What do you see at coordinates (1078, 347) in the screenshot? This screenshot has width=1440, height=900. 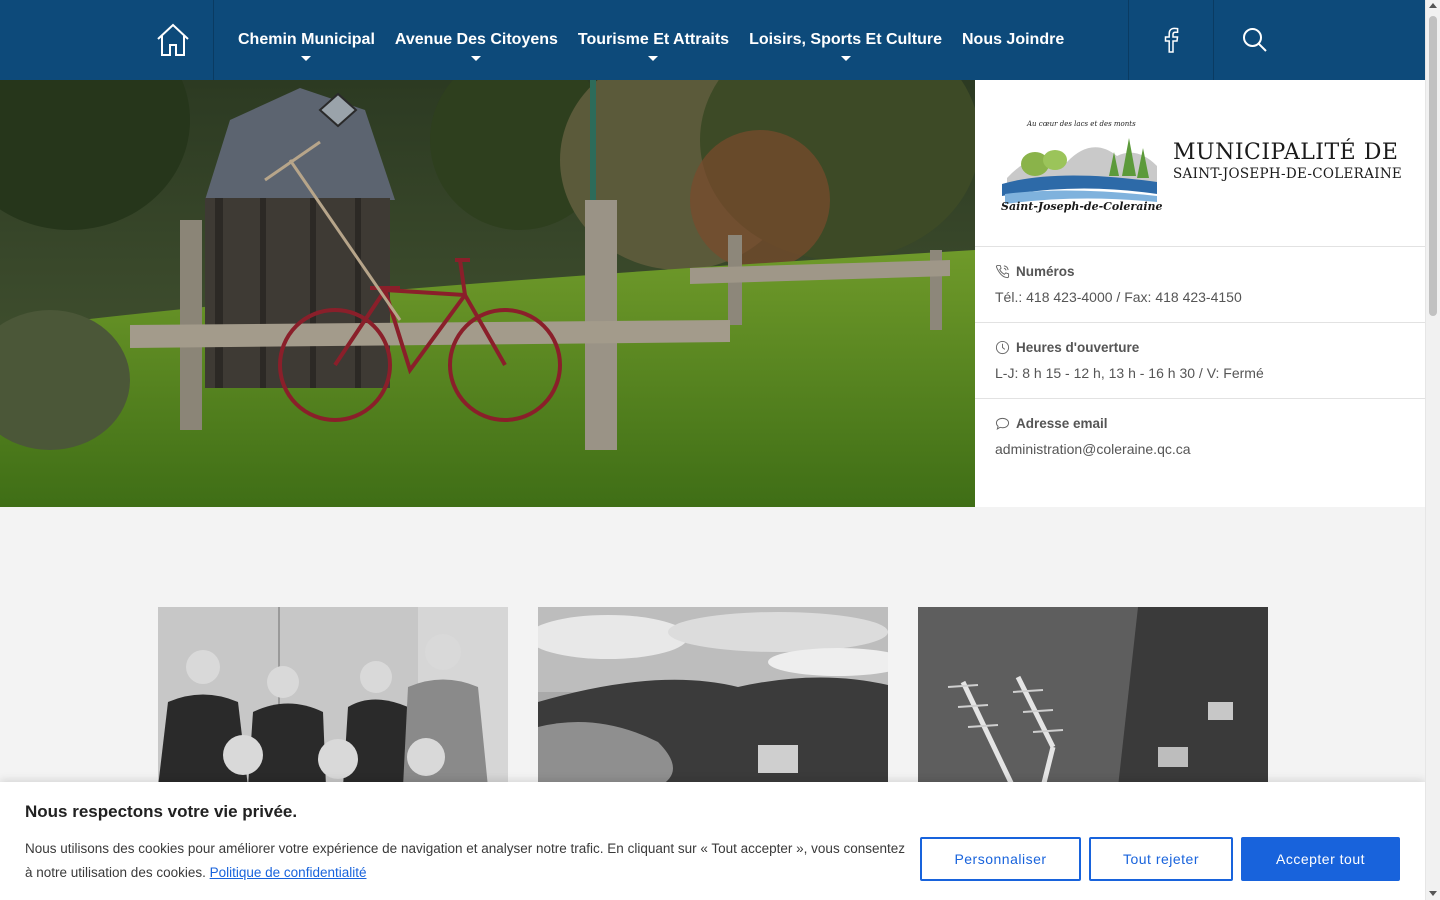 I see `hours-heading: Heures d'ouverture` at bounding box center [1078, 347].